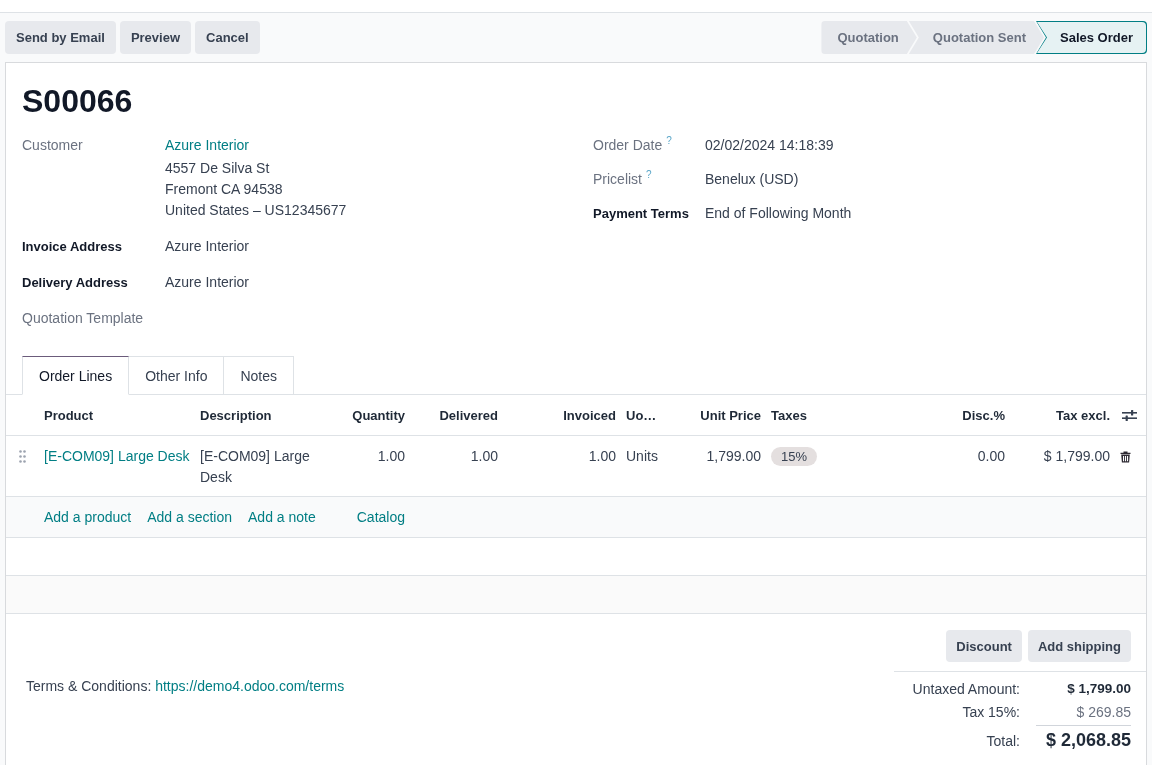  Describe the element at coordinates (752, 179) in the screenshot. I see `field-value: Benelux (USD)` at that location.